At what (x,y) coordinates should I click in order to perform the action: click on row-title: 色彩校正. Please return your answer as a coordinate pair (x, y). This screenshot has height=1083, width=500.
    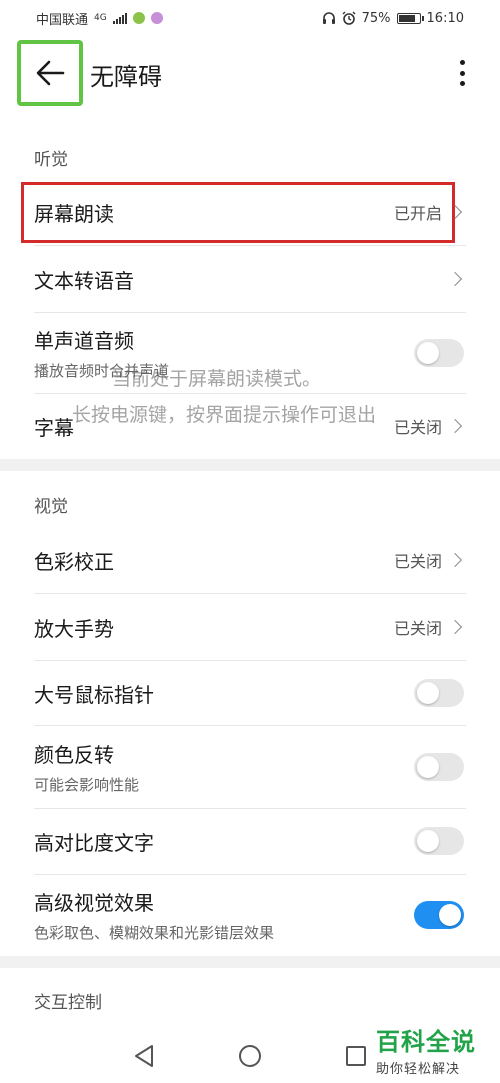
    Looking at the image, I should click on (74, 561).